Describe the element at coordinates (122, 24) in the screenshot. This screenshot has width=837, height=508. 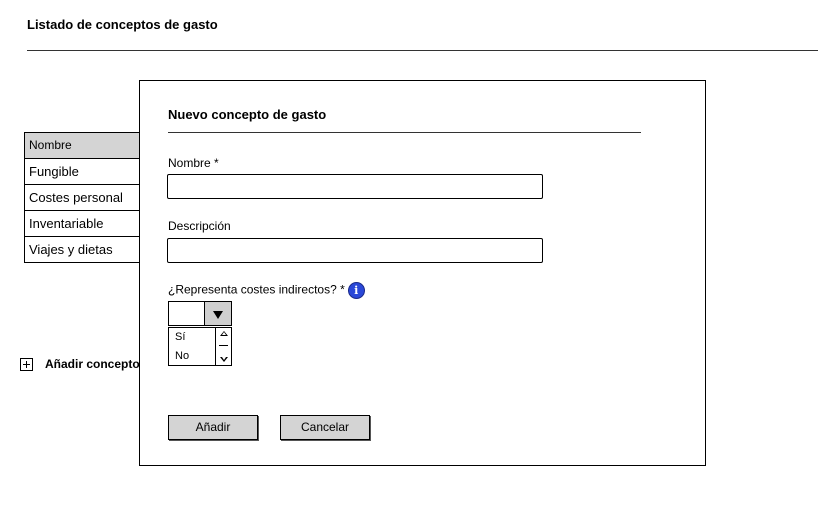
I see `page-title: Listado de conceptos de gasto` at that location.